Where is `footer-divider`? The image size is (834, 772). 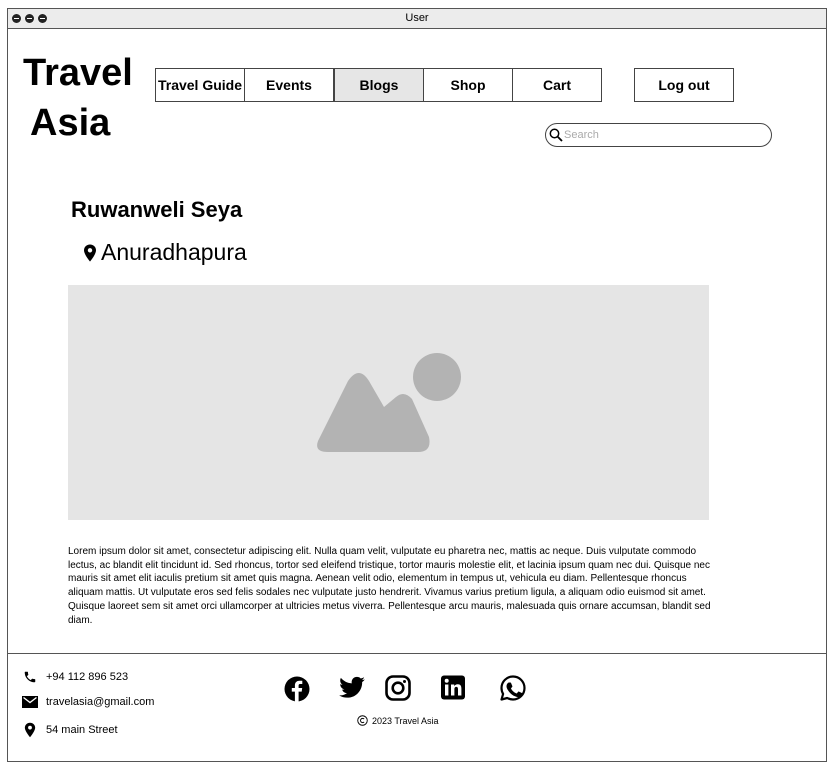 footer-divider is located at coordinates (417, 653).